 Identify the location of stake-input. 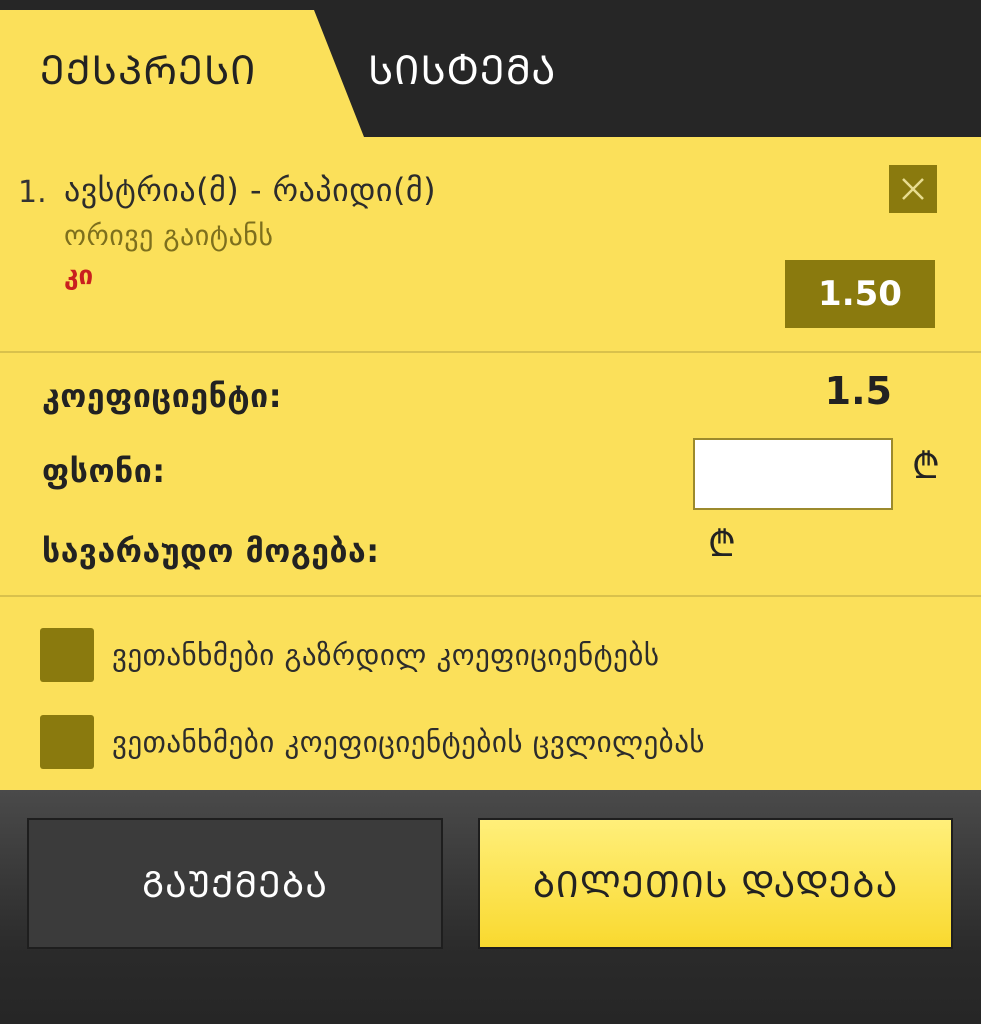
(793, 474).